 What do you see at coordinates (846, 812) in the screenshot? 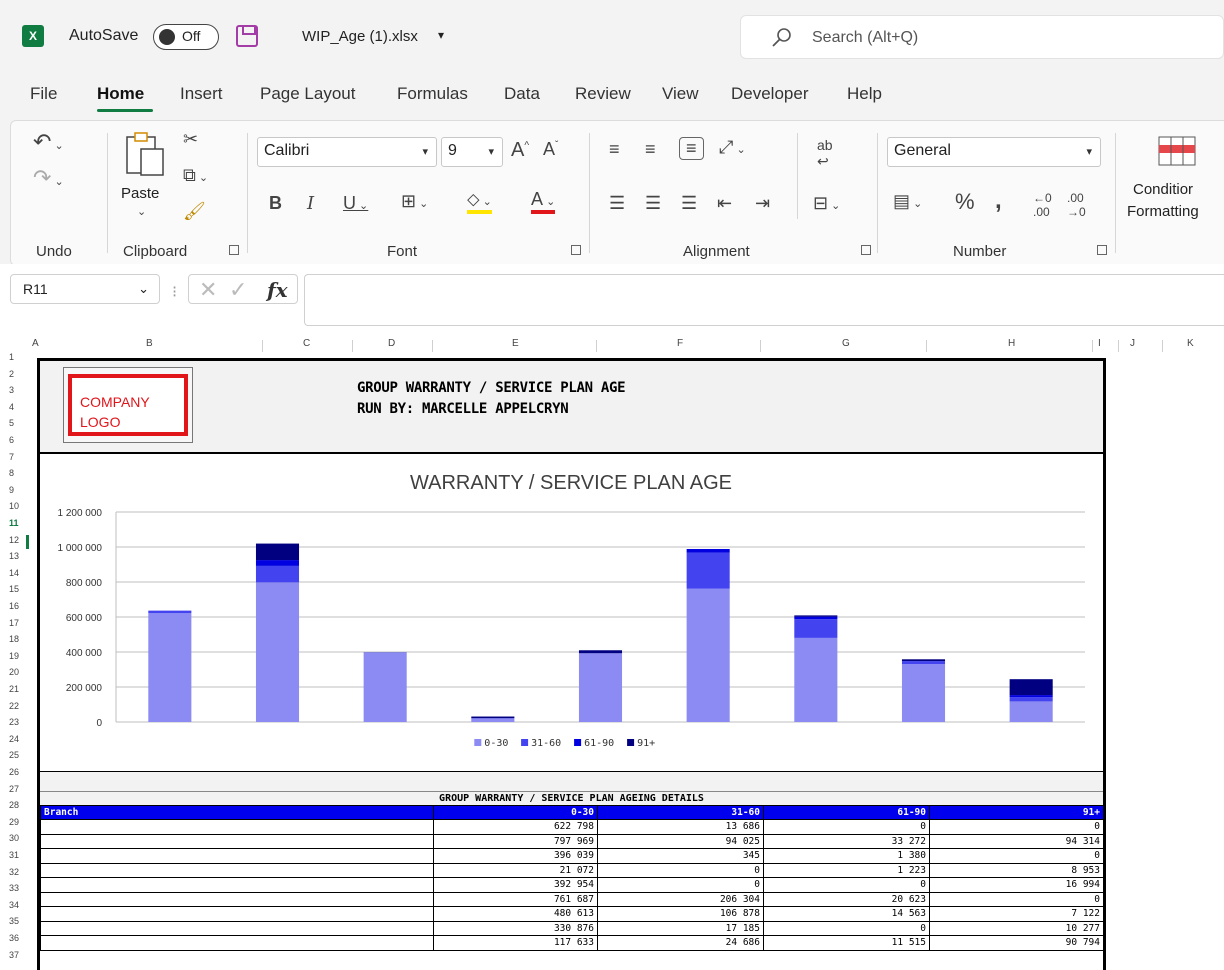
I see `header-61-90: 61-90` at bounding box center [846, 812].